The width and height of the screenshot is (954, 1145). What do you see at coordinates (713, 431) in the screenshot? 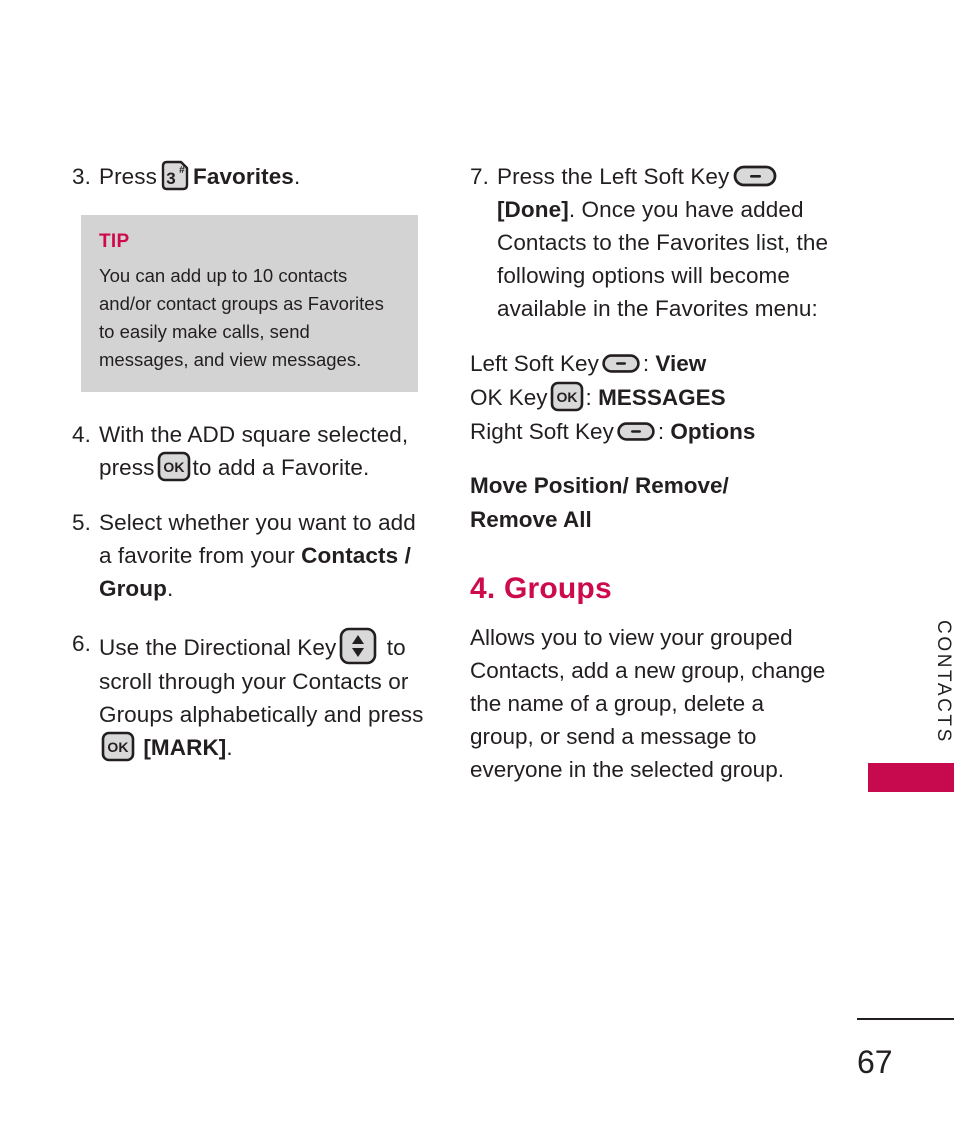
I see `softkey-right-value: Options` at bounding box center [713, 431].